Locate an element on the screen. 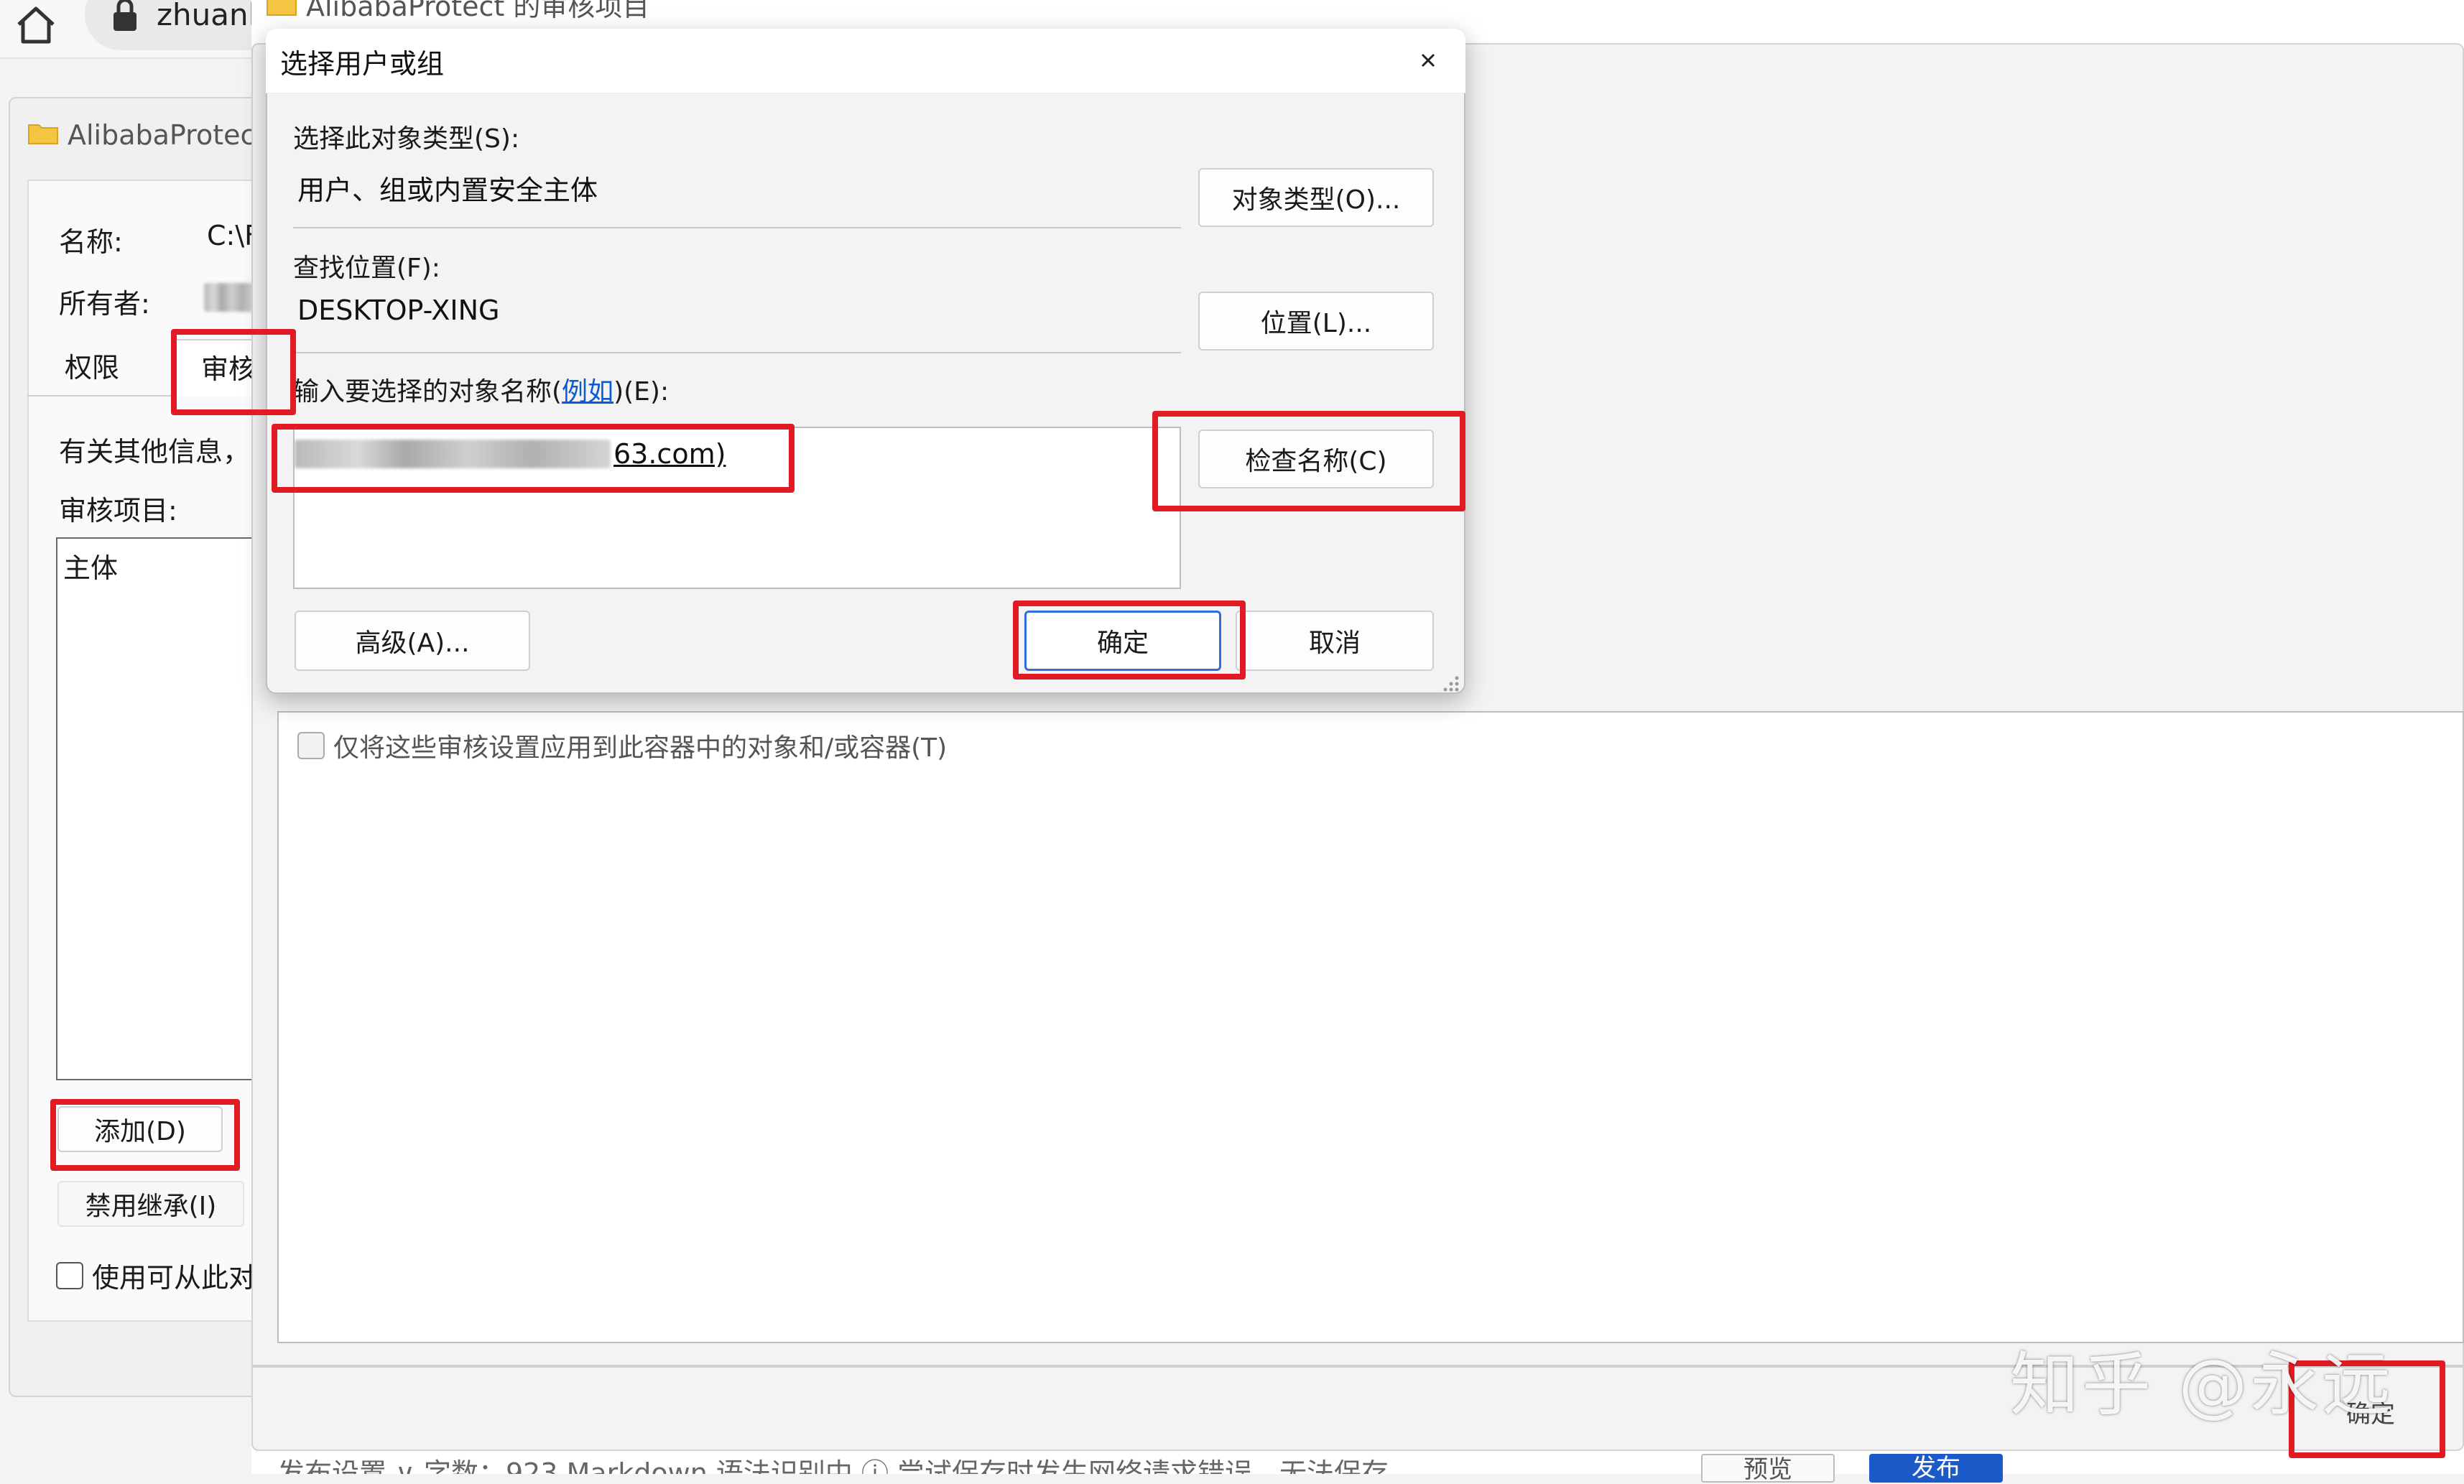 The image size is (2464, 1484). highlight-add-button is located at coordinates (145, 1135).